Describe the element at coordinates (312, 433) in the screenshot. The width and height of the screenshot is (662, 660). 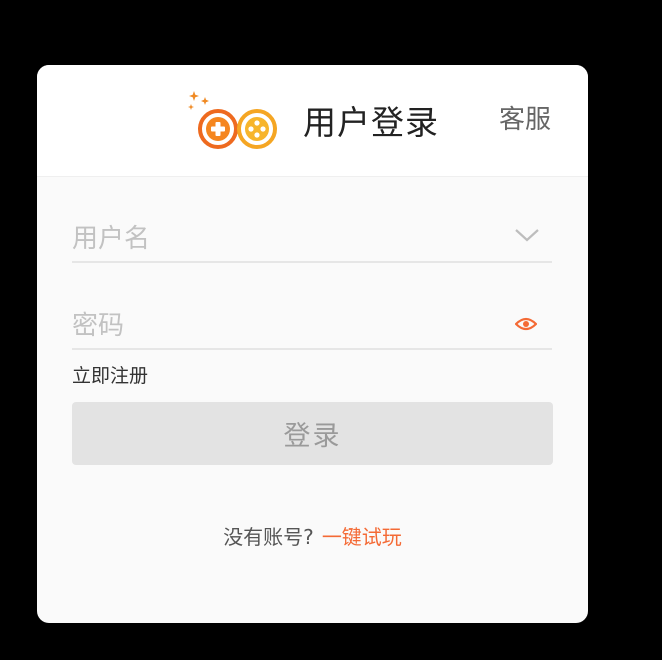
I see `login-button: 登录` at that location.